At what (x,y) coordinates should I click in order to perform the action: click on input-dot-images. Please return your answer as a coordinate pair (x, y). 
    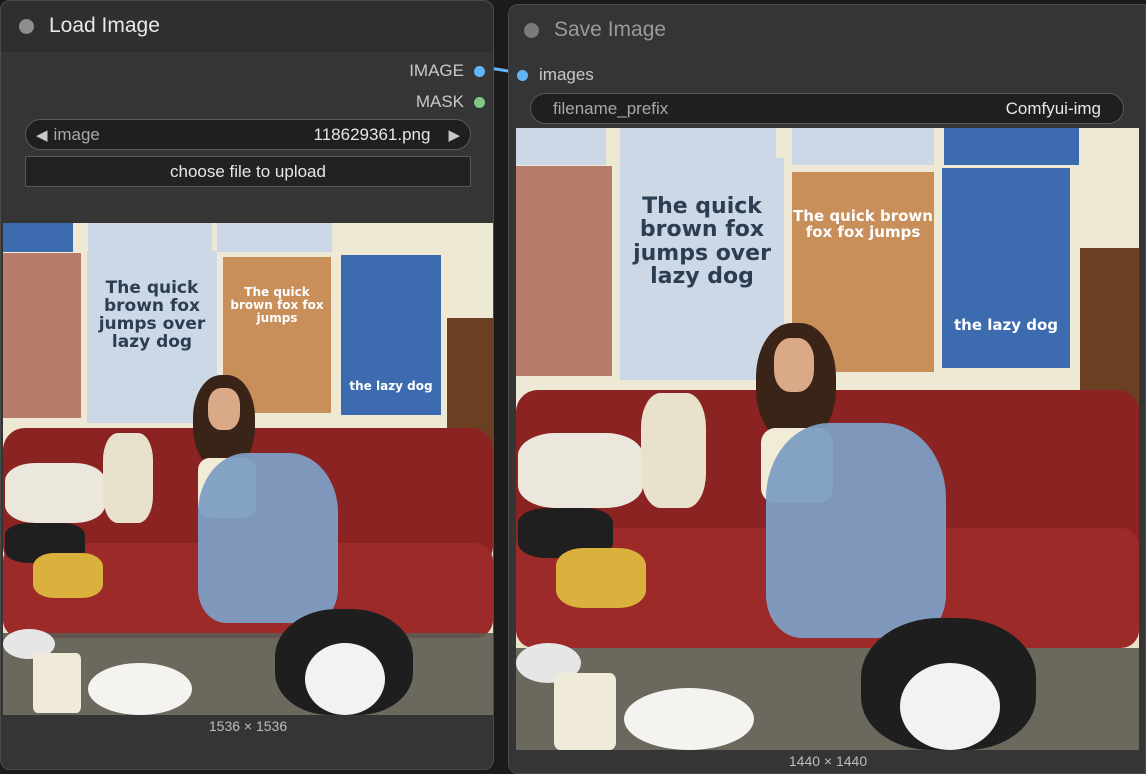
    Looking at the image, I should click on (522, 75).